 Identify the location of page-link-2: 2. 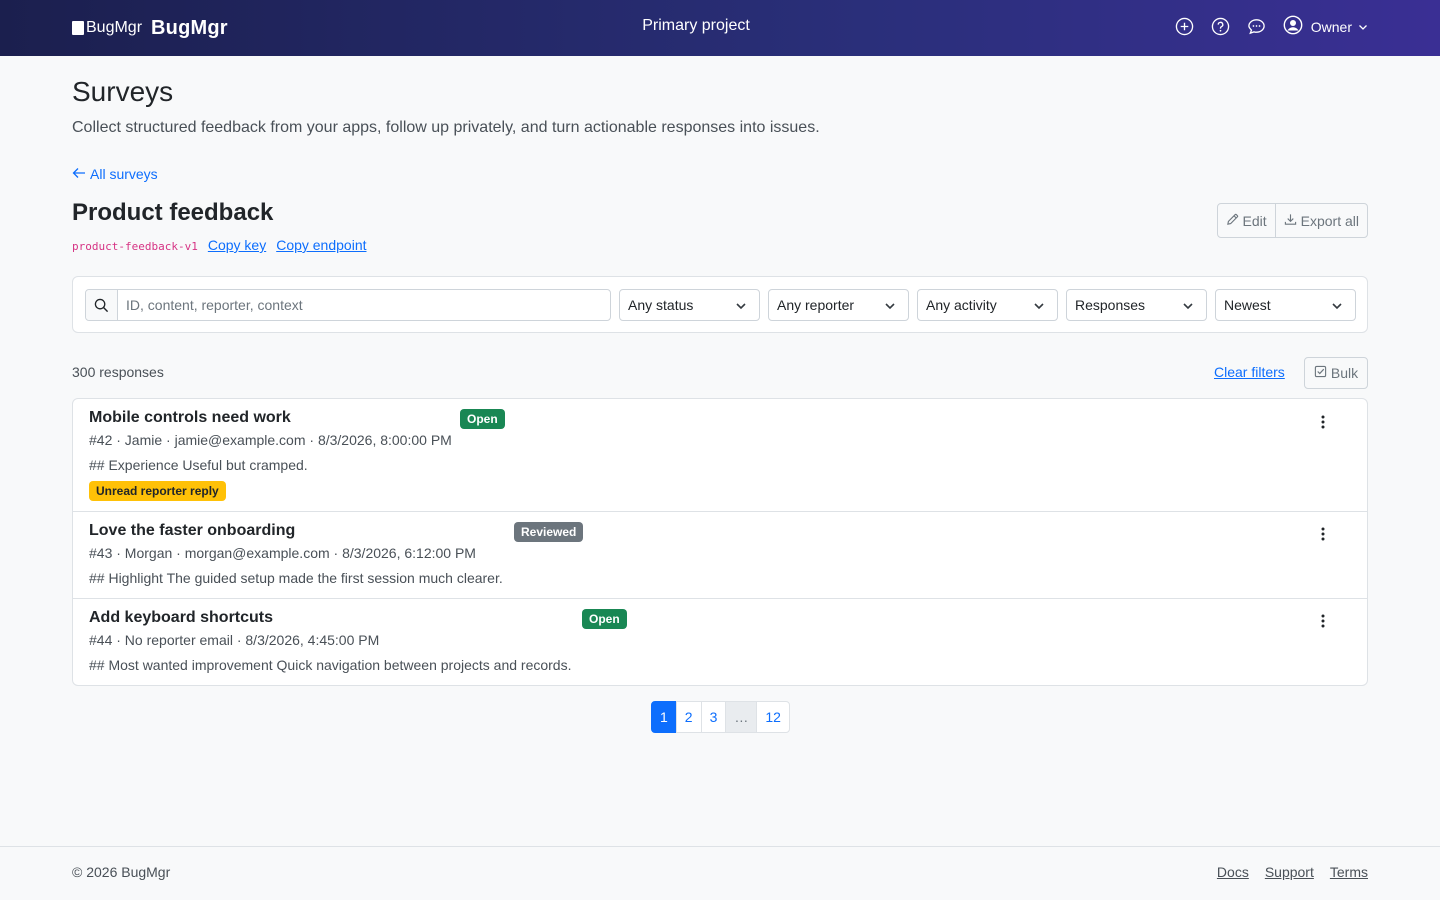
(688, 717).